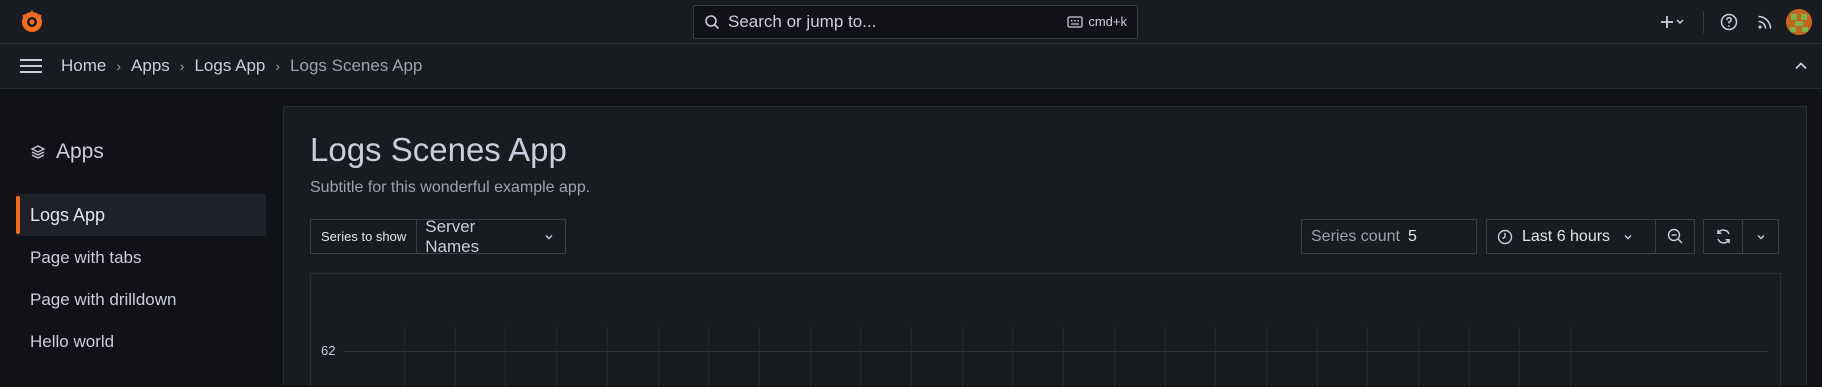 Image resolution: width=1822 pixels, height=387 pixels. I want to click on time-range-label: Last 6 hours, so click(1566, 236).